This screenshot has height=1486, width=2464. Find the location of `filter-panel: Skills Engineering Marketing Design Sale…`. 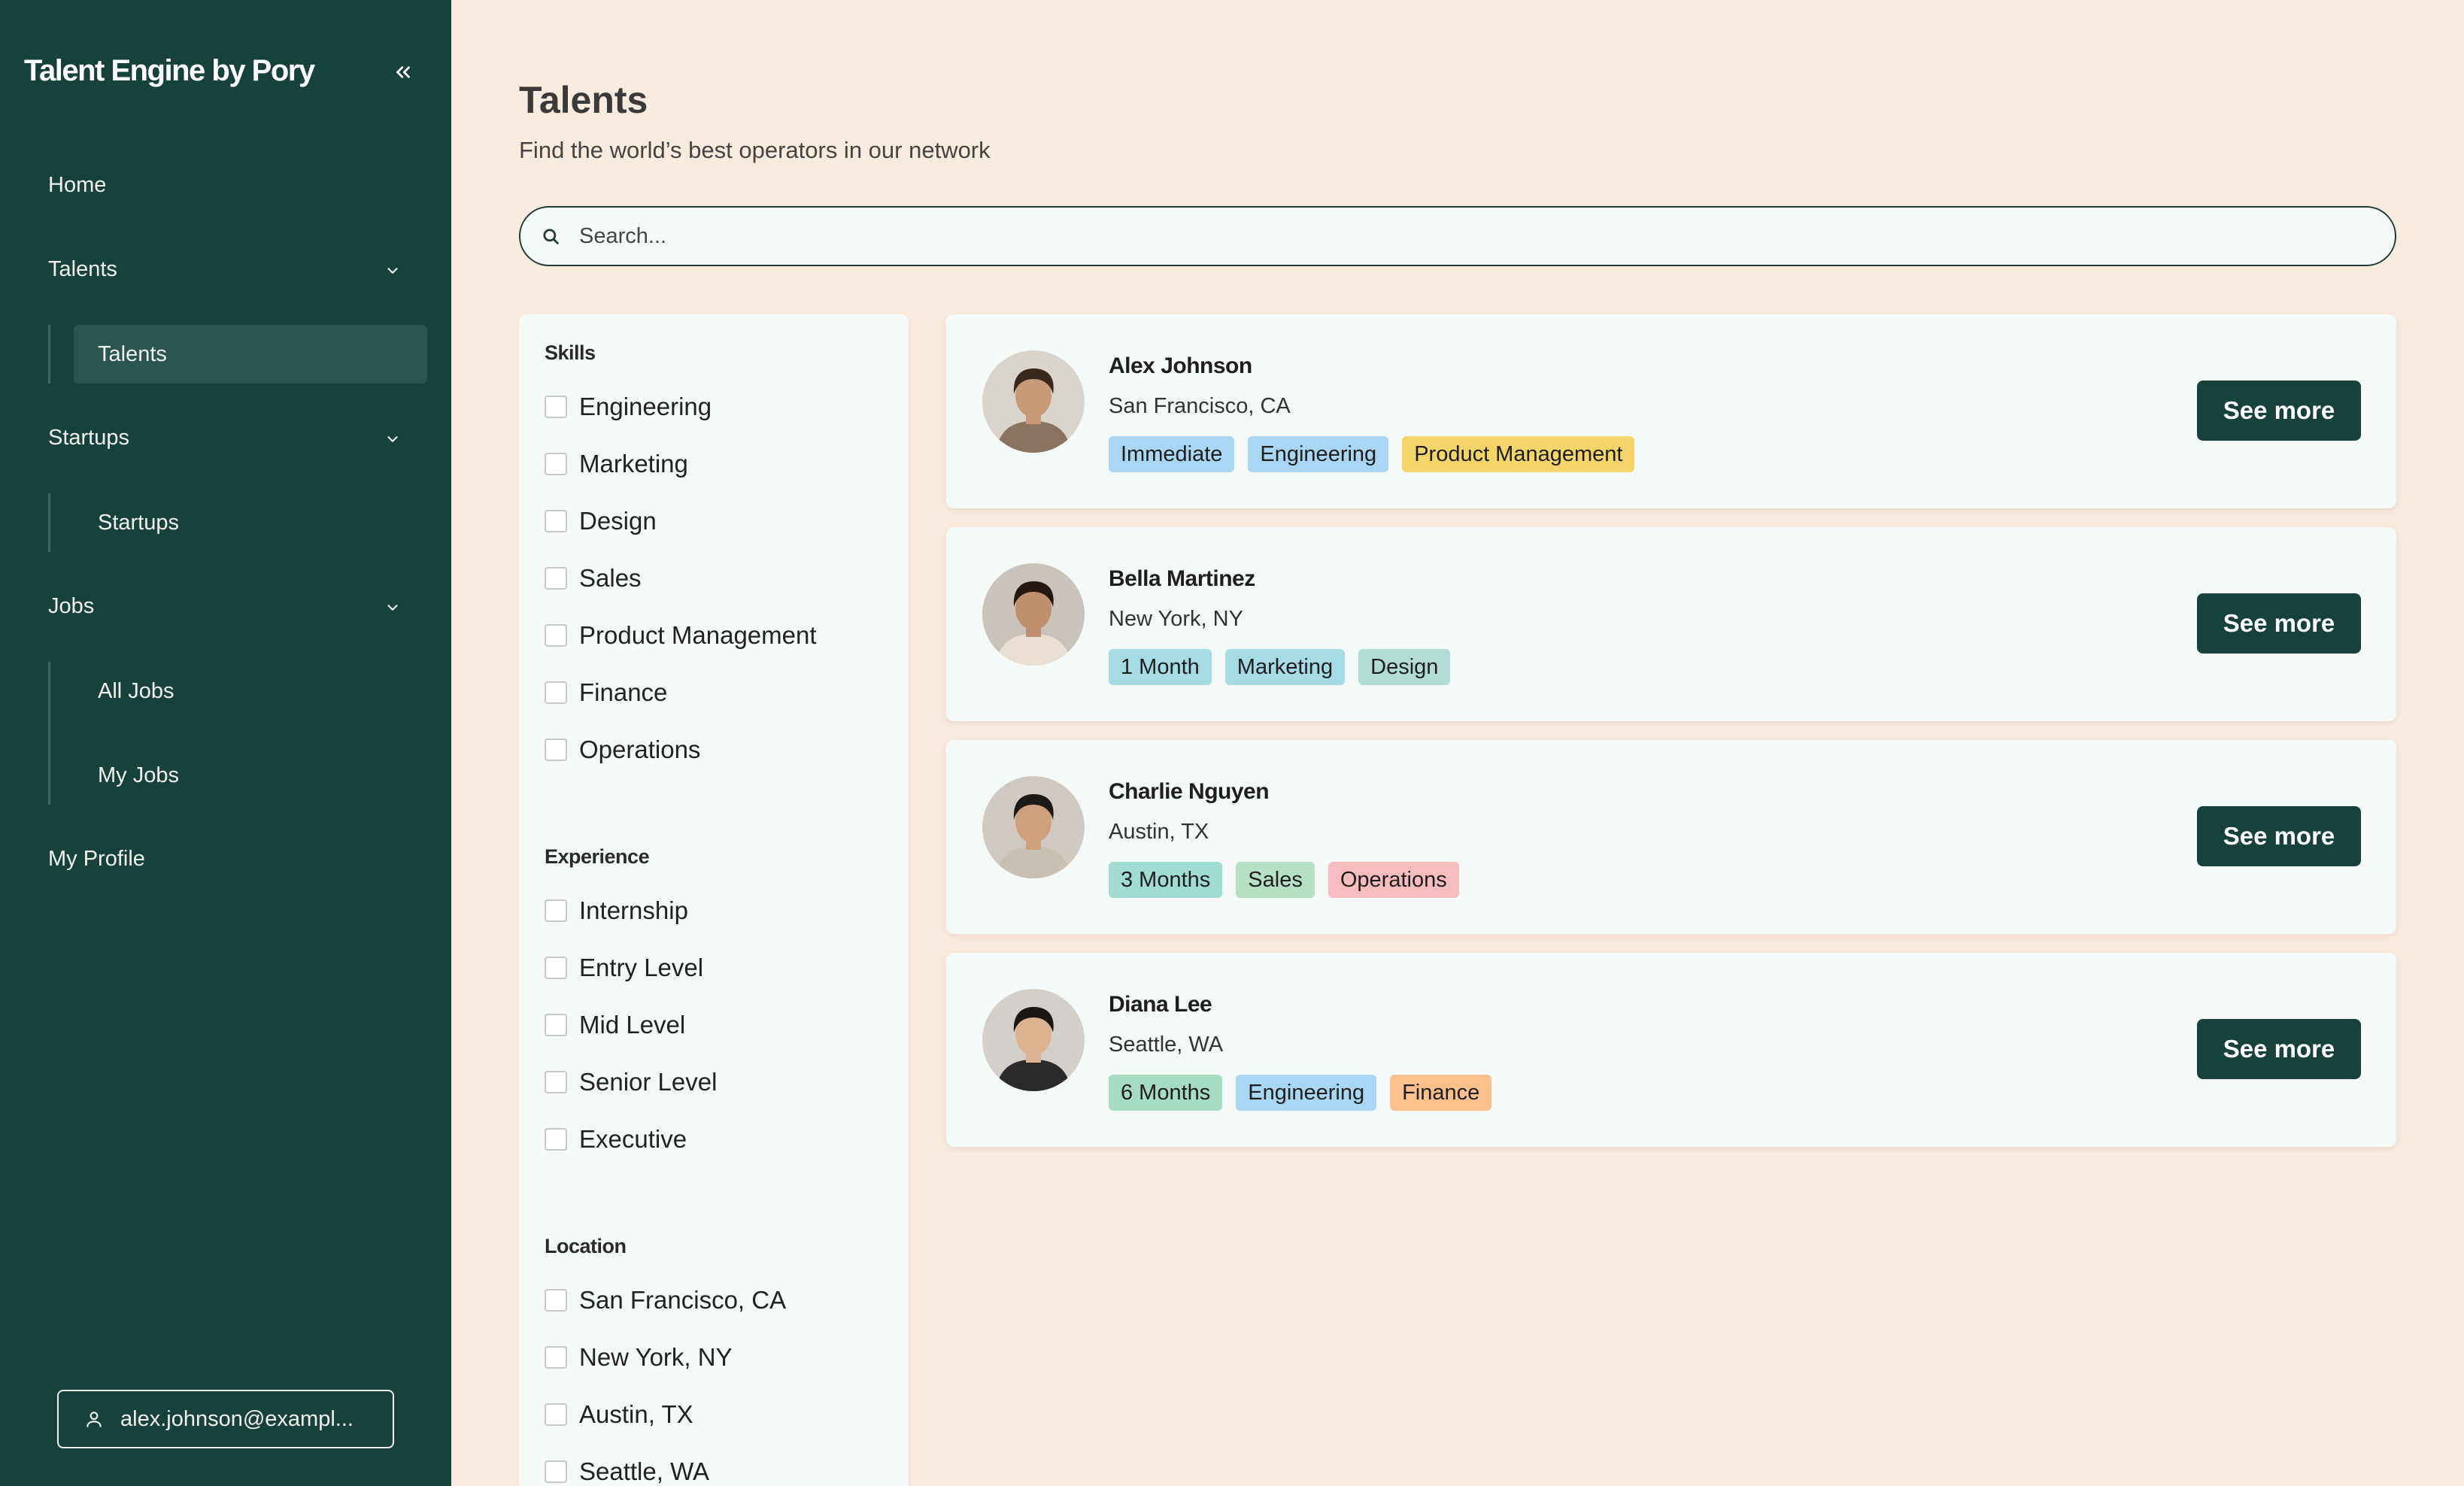

filter-panel: Skills Engineering Marketing Design Sale… is located at coordinates (714, 900).